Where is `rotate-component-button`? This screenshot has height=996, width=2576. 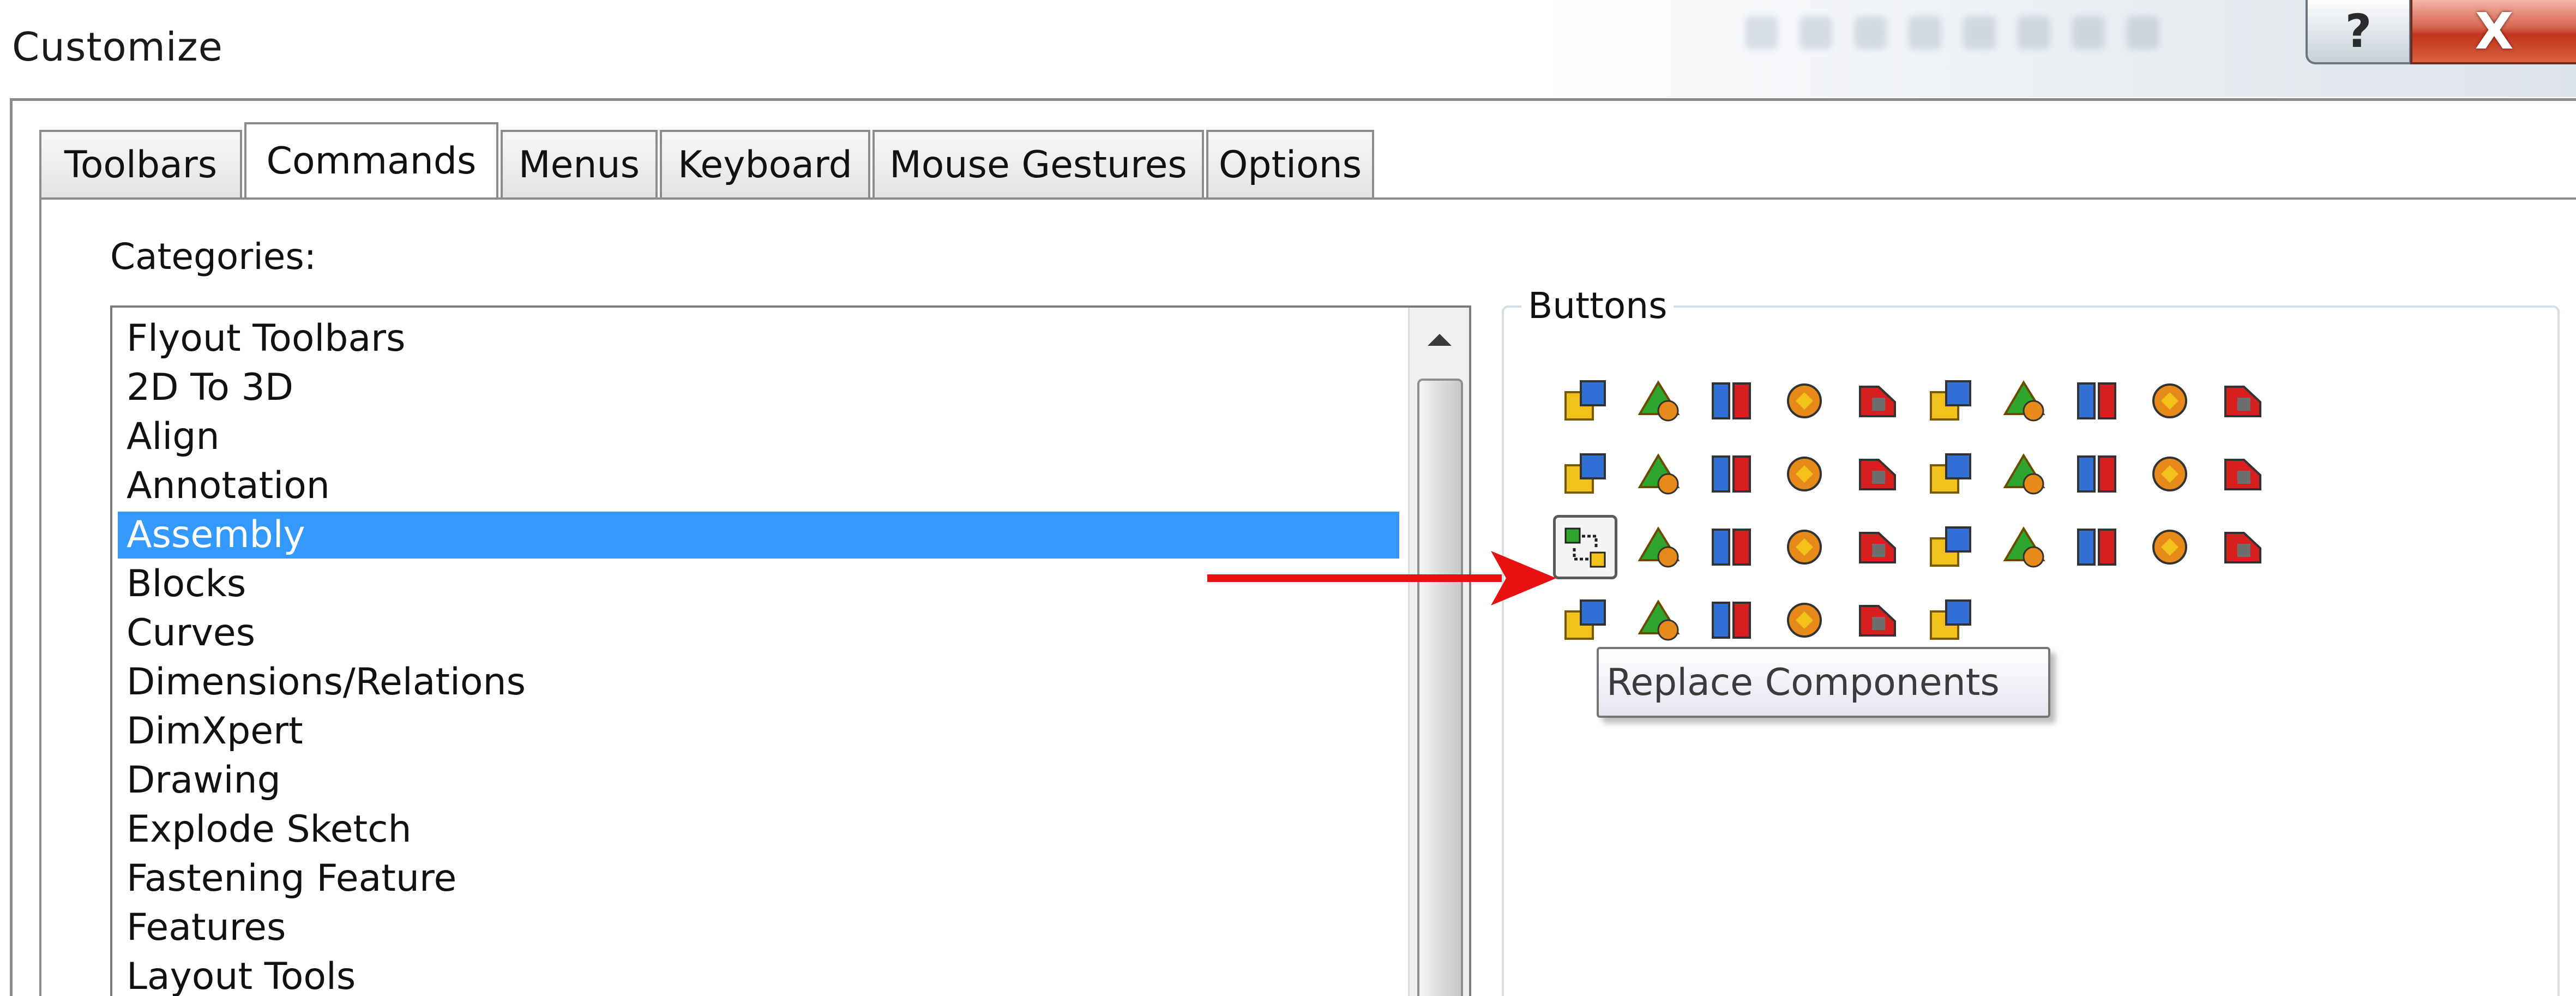 rotate-component-button is located at coordinates (2243, 401).